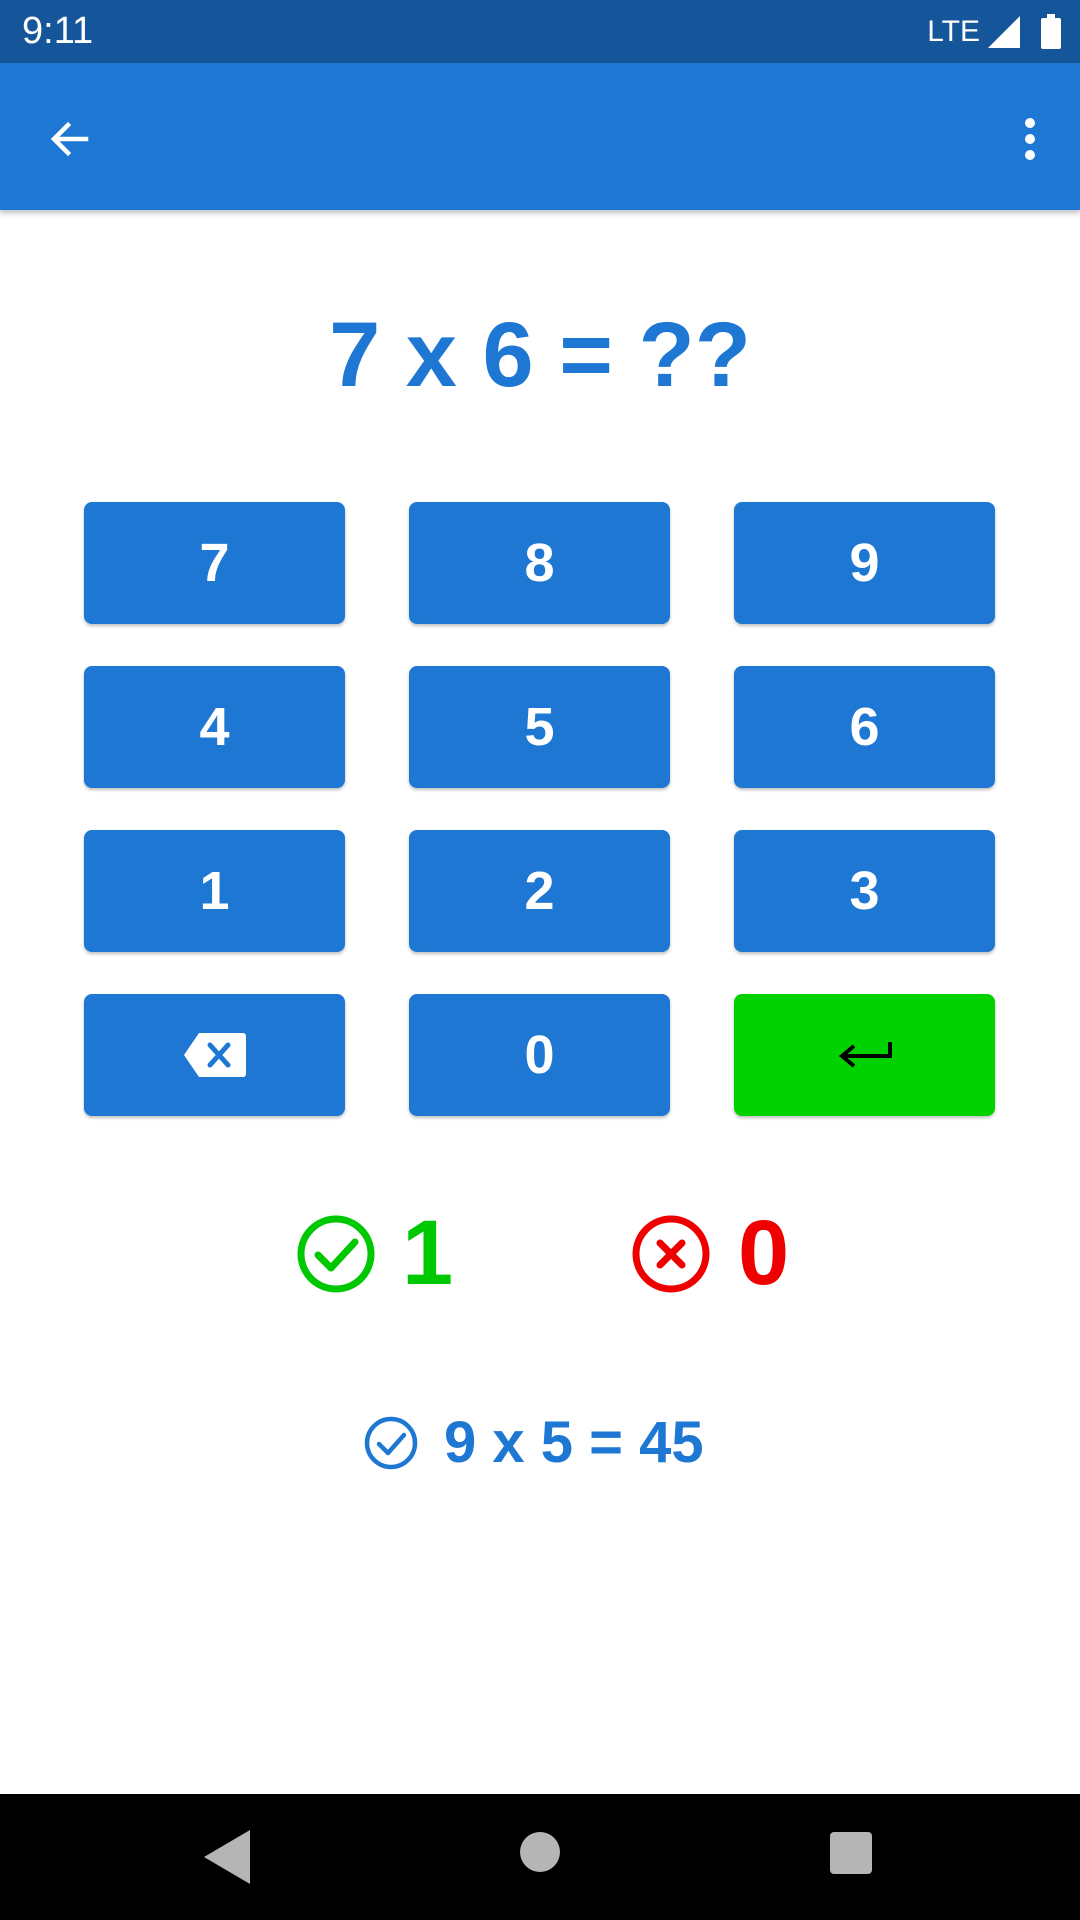 The width and height of the screenshot is (1080, 1920). Describe the element at coordinates (764, 1253) in the screenshot. I see `wrong-count: 0` at that location.